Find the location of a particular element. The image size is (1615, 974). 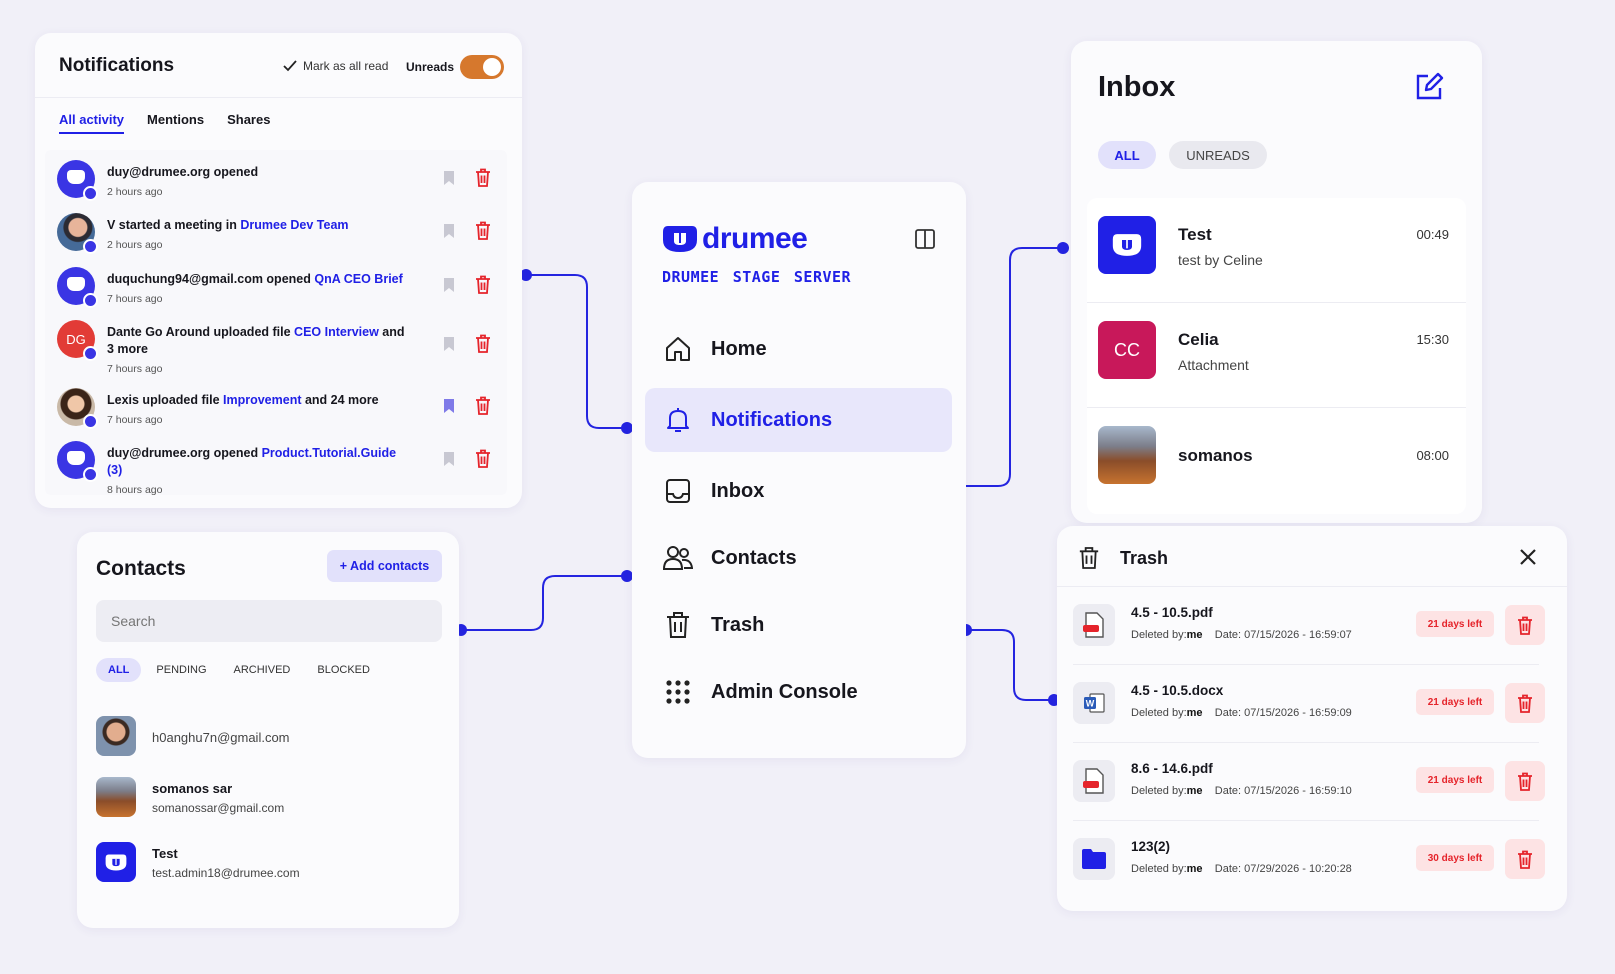

nav-item-trash: Trash is located at coordinates (798, 625).